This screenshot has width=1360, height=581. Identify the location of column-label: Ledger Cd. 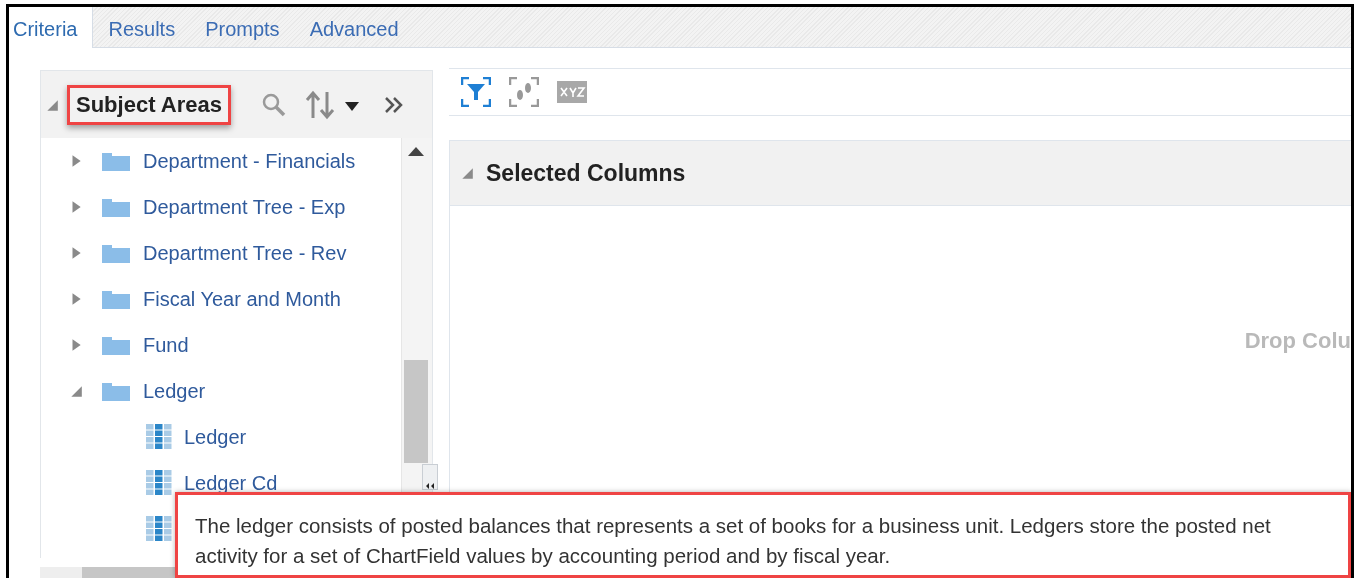
(231, 483).